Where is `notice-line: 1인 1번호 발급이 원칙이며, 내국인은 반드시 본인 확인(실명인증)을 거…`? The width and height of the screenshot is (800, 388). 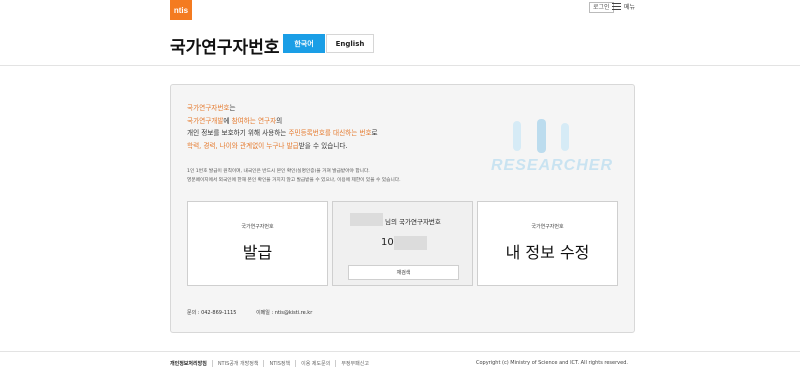 notice-line: 1인 1번호 발급이 원칙이며, 내국인은 반드시 본인 확인(실명인증)을 거… is located at coordinates (278, 171).